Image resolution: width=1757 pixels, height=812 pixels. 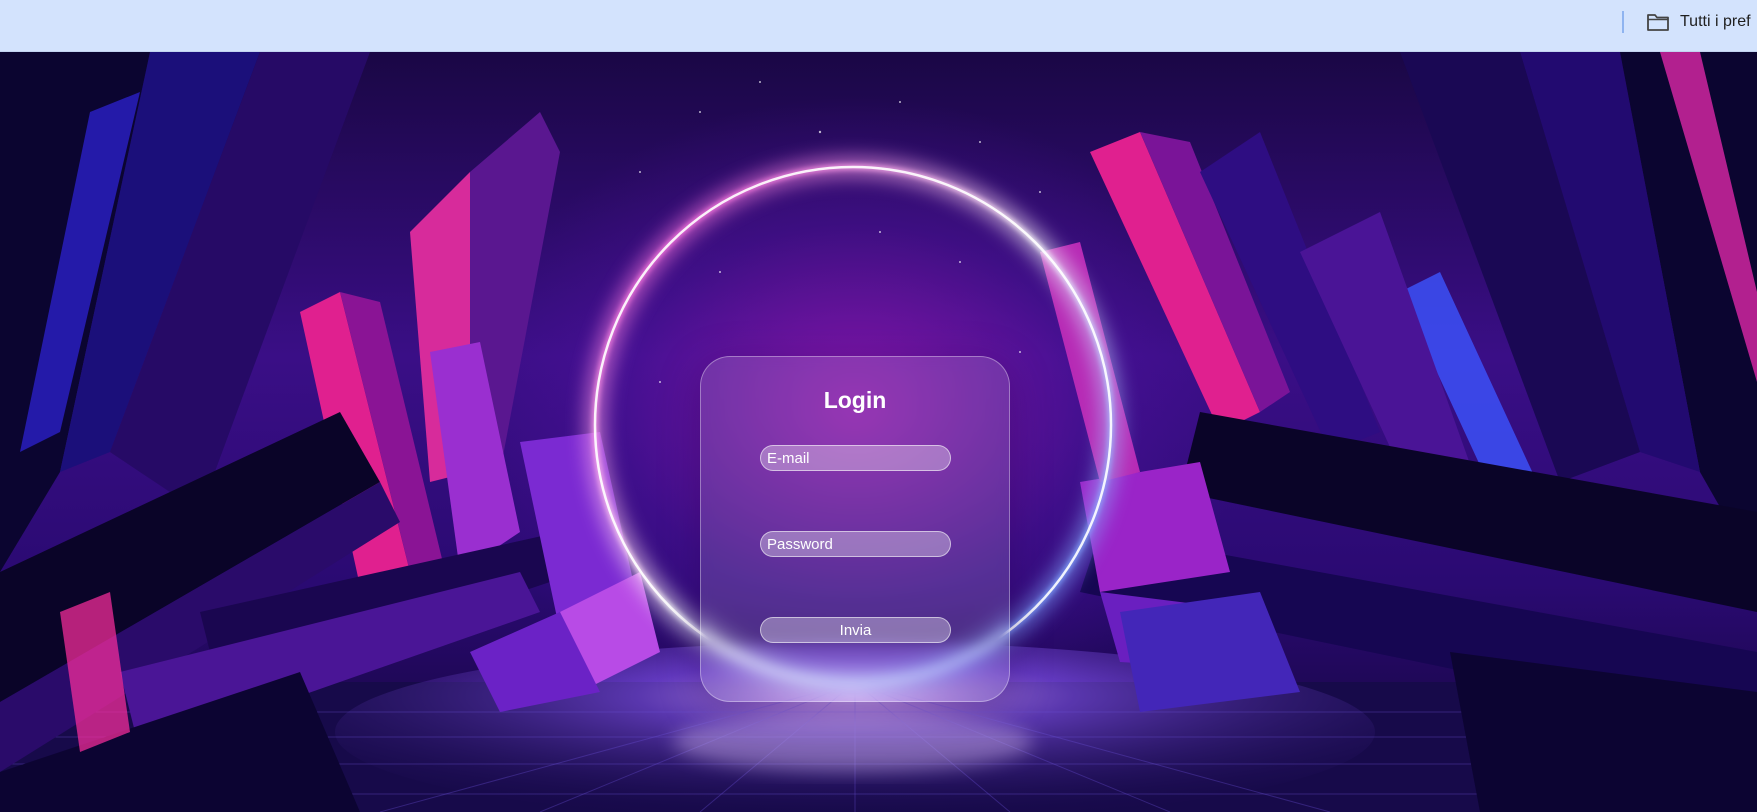 I want to click on folder-icon, so click(x=1658, y=22).